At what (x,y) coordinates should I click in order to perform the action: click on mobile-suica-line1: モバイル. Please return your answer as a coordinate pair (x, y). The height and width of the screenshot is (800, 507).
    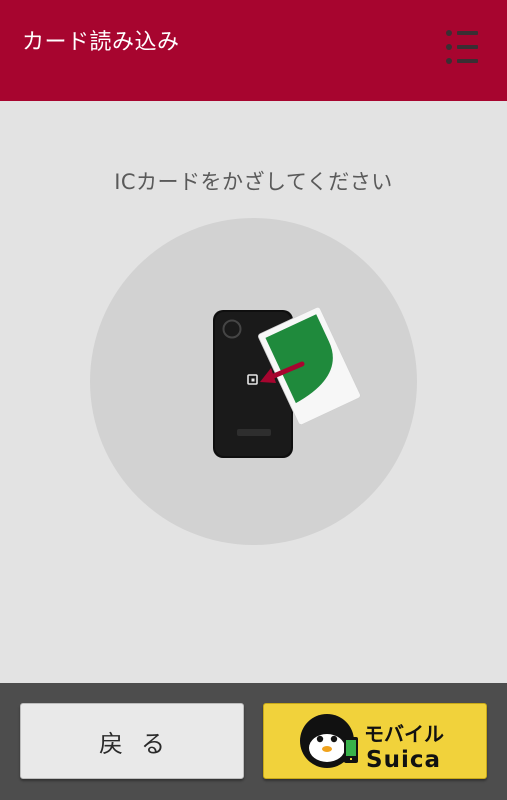
    Looking at the image, I should click on (404, 734).